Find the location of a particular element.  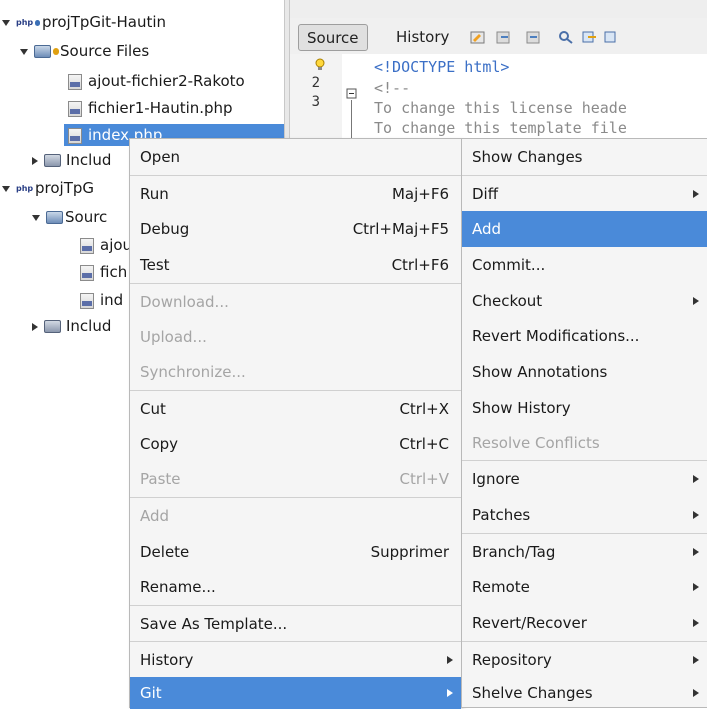

code-line: To change this template file is located at coordinates (500, 128).